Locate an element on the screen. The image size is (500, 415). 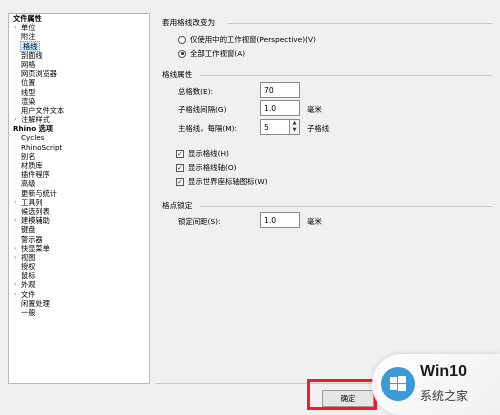
tree-item-label: 外观 is located at coordinates (28, 285).